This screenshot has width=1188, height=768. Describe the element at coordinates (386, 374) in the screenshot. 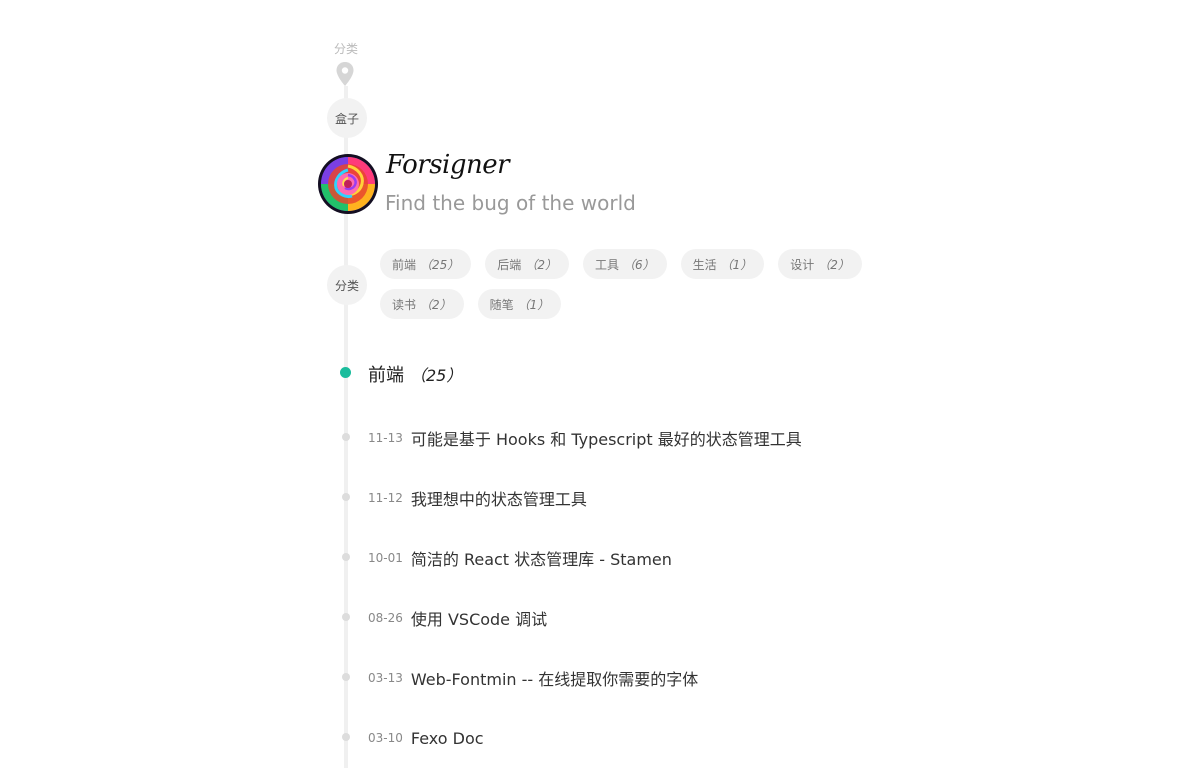

I see `section-title: 前端` at that location.